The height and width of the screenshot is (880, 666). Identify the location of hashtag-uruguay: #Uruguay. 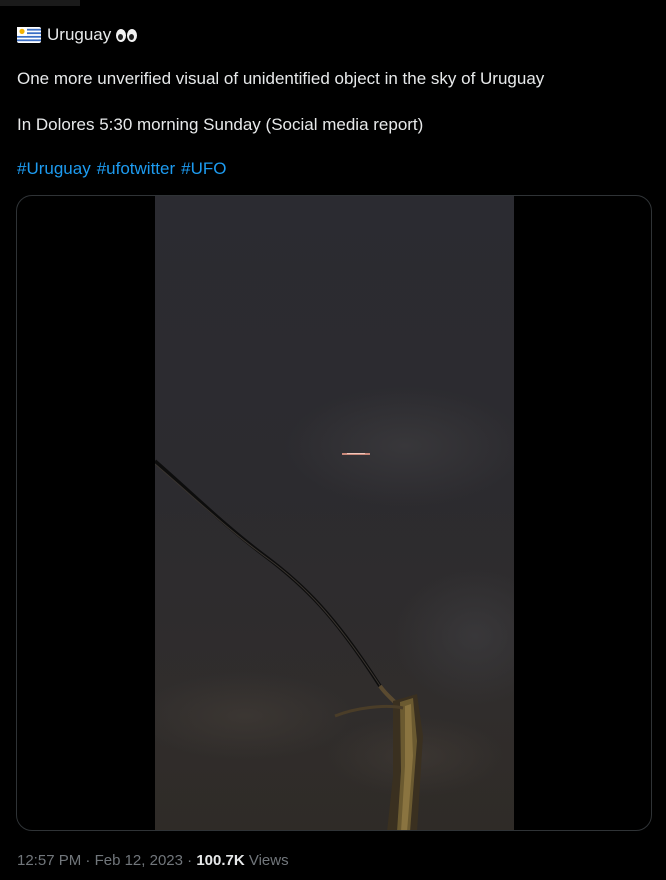
(54, 168).